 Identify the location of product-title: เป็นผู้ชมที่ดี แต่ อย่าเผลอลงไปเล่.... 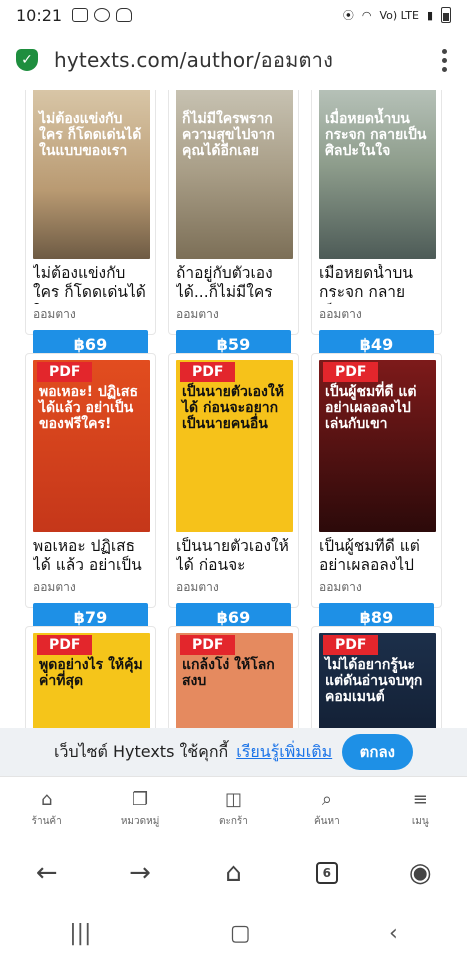
(376, 557).